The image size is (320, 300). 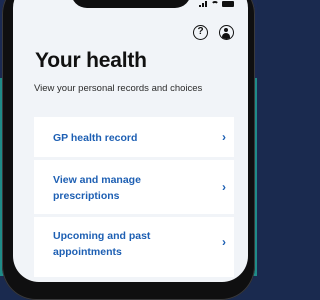 I want to click on user-body-shape, so click(x=226, y=36).